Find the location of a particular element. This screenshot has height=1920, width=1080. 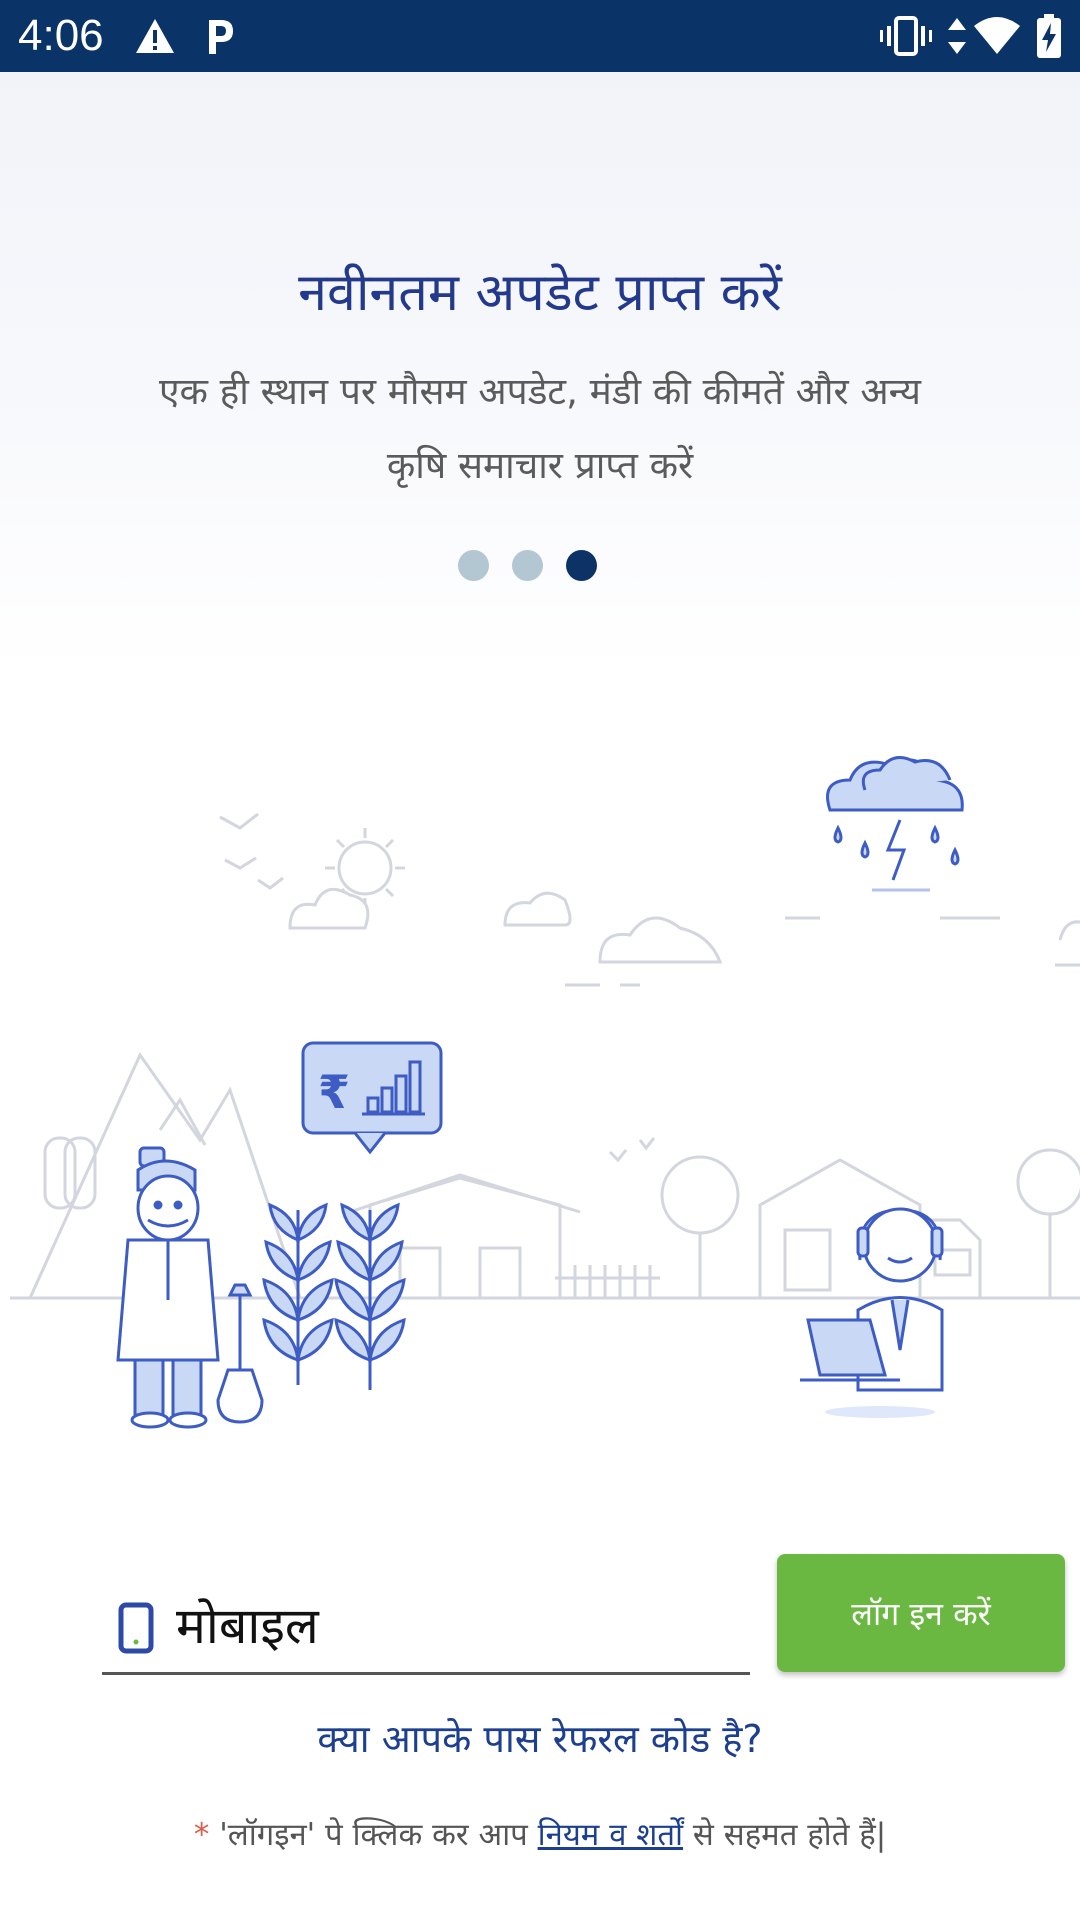

mobile-number-field is located at coordinates (426, 1627).